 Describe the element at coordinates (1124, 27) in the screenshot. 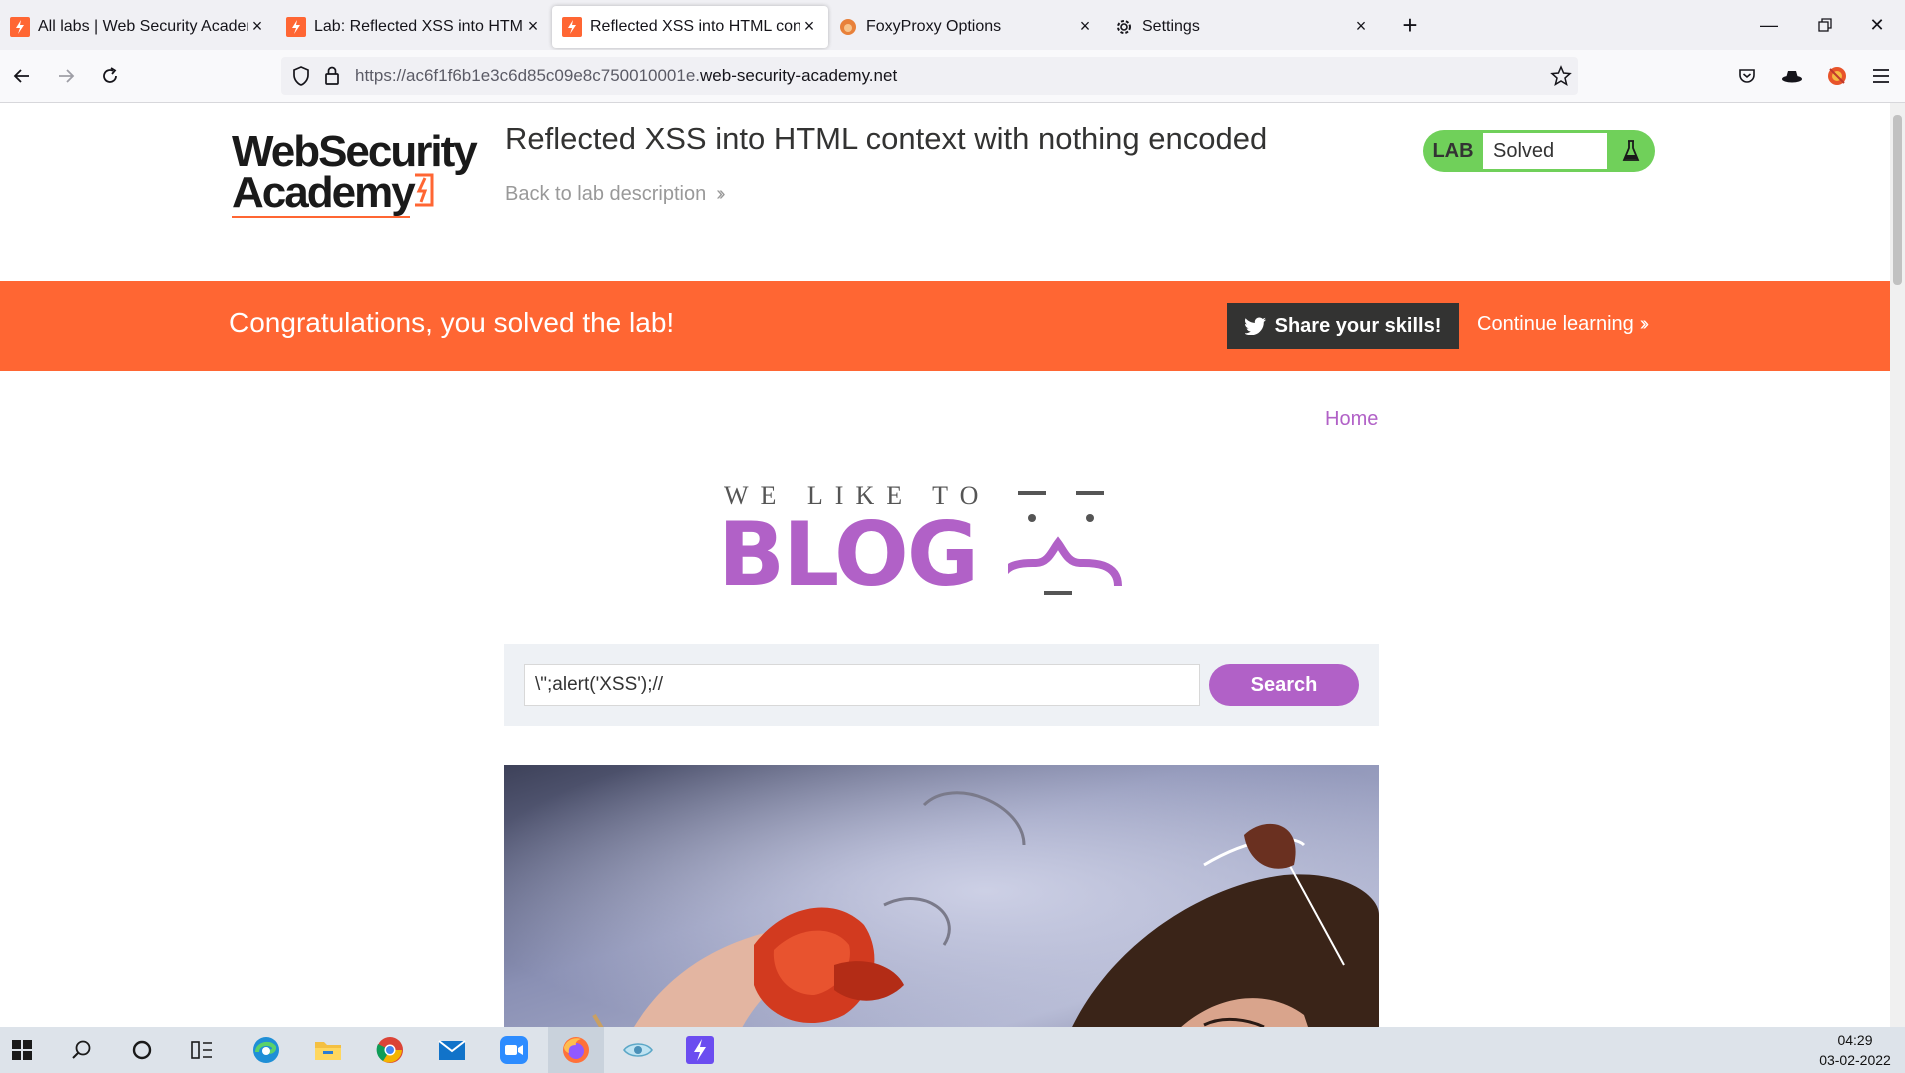

I see `gear-icon` at that location.